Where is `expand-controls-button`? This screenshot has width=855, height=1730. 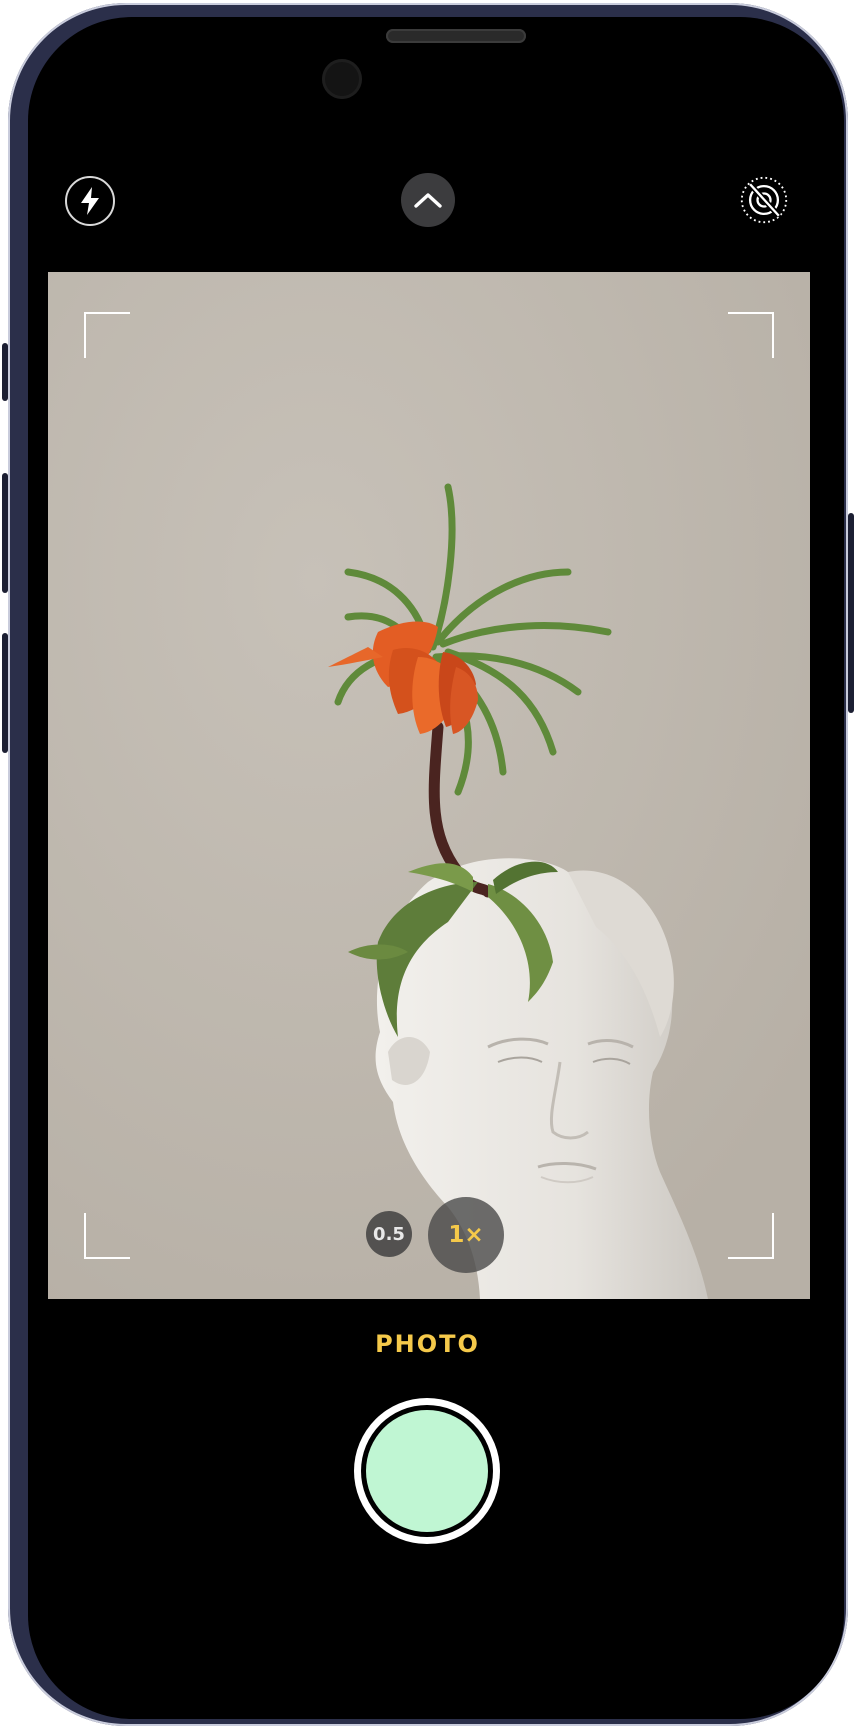 expand-controls-button is located at coordinates (428, 200).